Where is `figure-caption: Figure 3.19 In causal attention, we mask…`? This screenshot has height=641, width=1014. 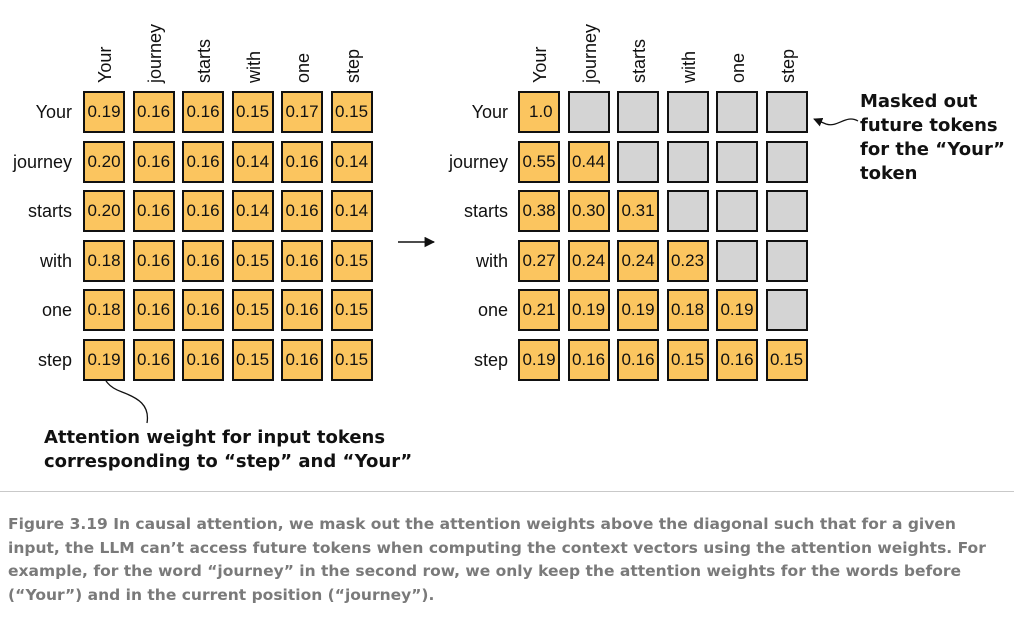
figure-caption: Figure 3.19 In causal attention, we mask… is located at coordinates (497, 559).